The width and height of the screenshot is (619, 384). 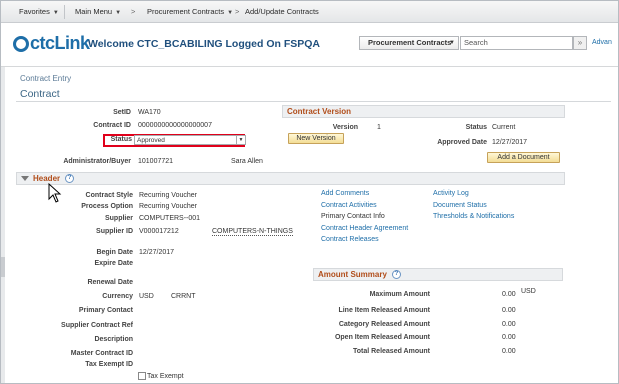 What do you see at coordinates (165, 376) in the screenshot?
I see `tax-exempt-label: Tax Exempt` at bounding box center [165, 376].